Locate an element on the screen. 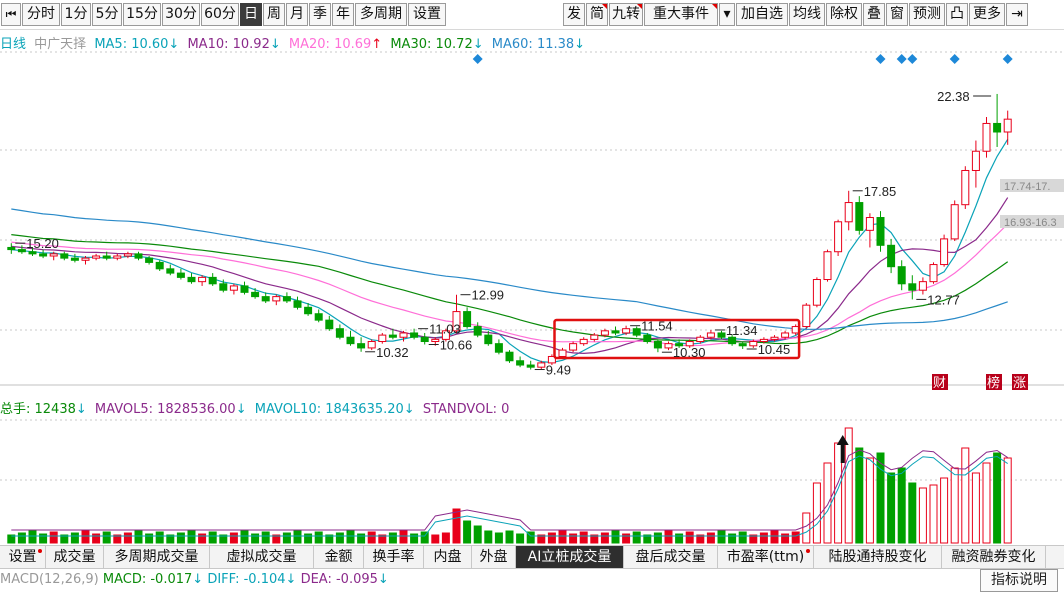 The image size is (1064, 601). ma30-arrow: ↓ is located at coordinates (478, 44).